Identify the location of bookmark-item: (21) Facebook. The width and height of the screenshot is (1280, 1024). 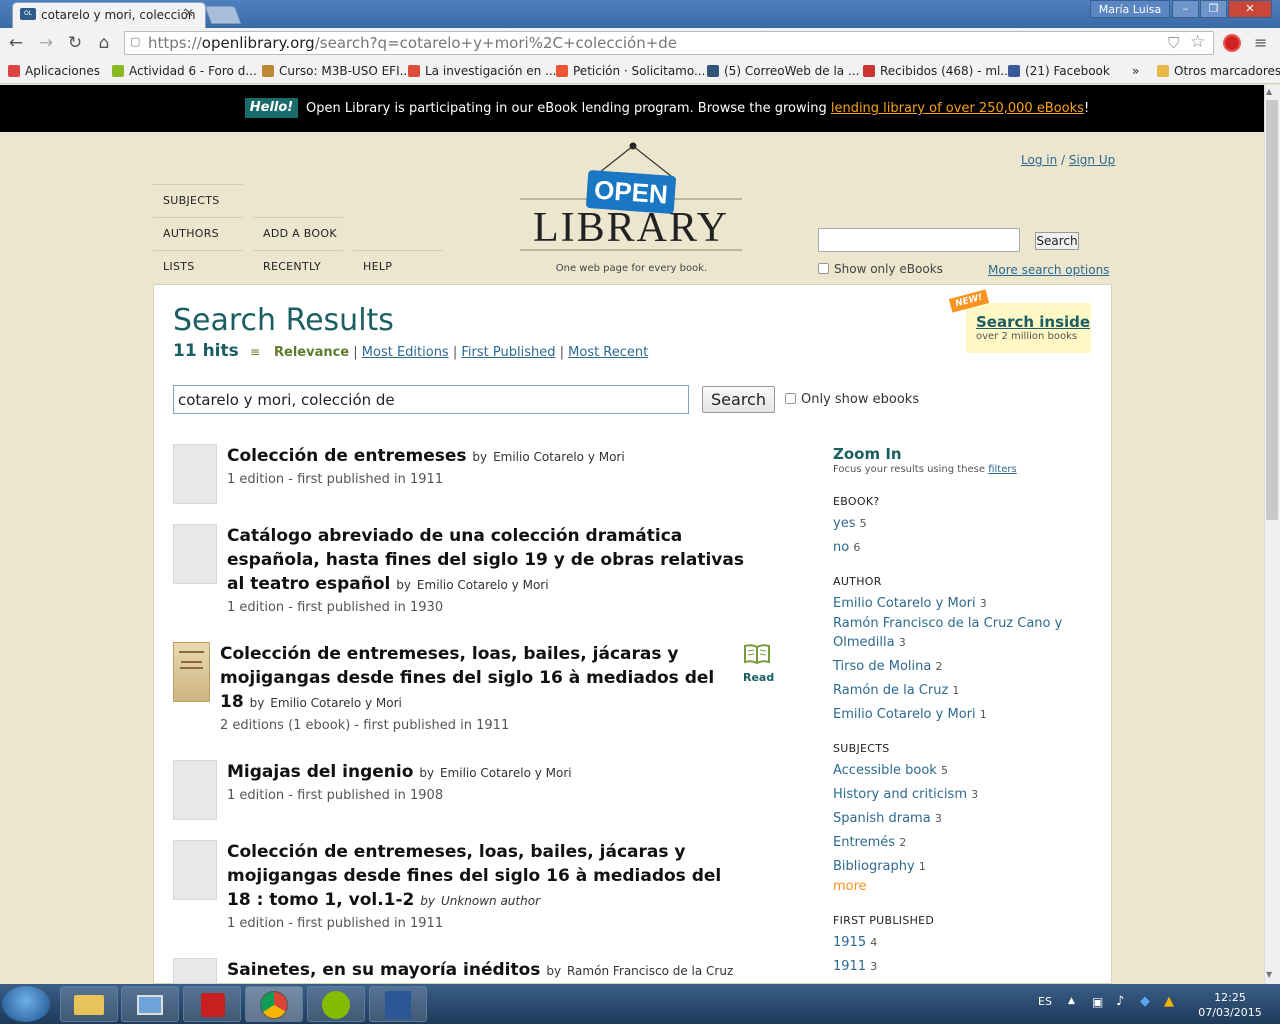
(1059, 71).